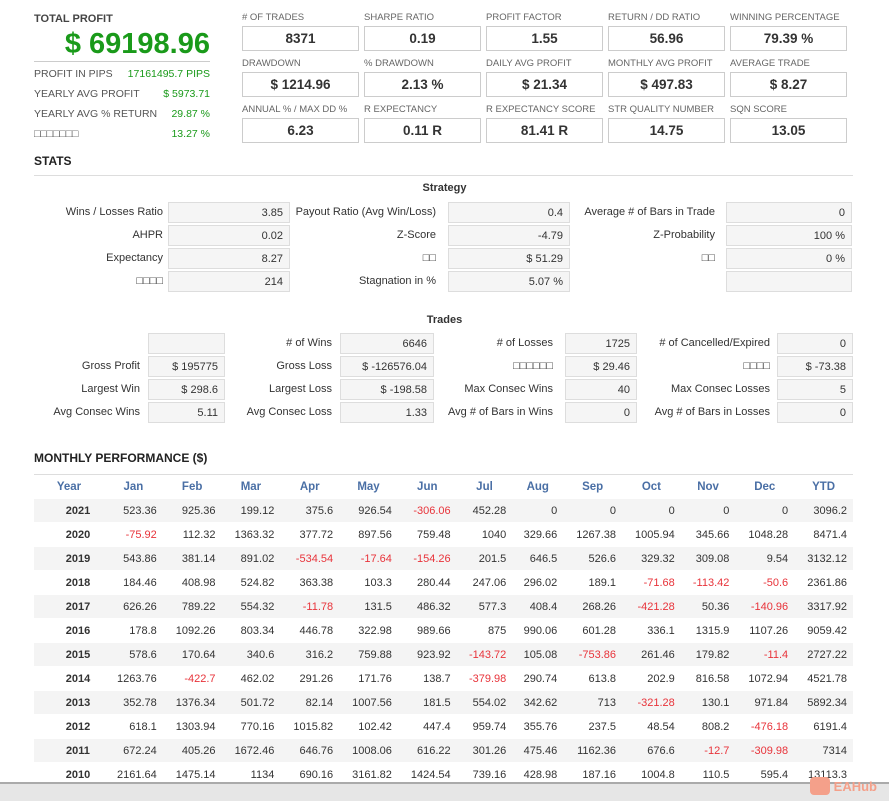 This screenshot has height=801, width=889. I want to click on month-value-cell: 578.6, so click(133, 654).